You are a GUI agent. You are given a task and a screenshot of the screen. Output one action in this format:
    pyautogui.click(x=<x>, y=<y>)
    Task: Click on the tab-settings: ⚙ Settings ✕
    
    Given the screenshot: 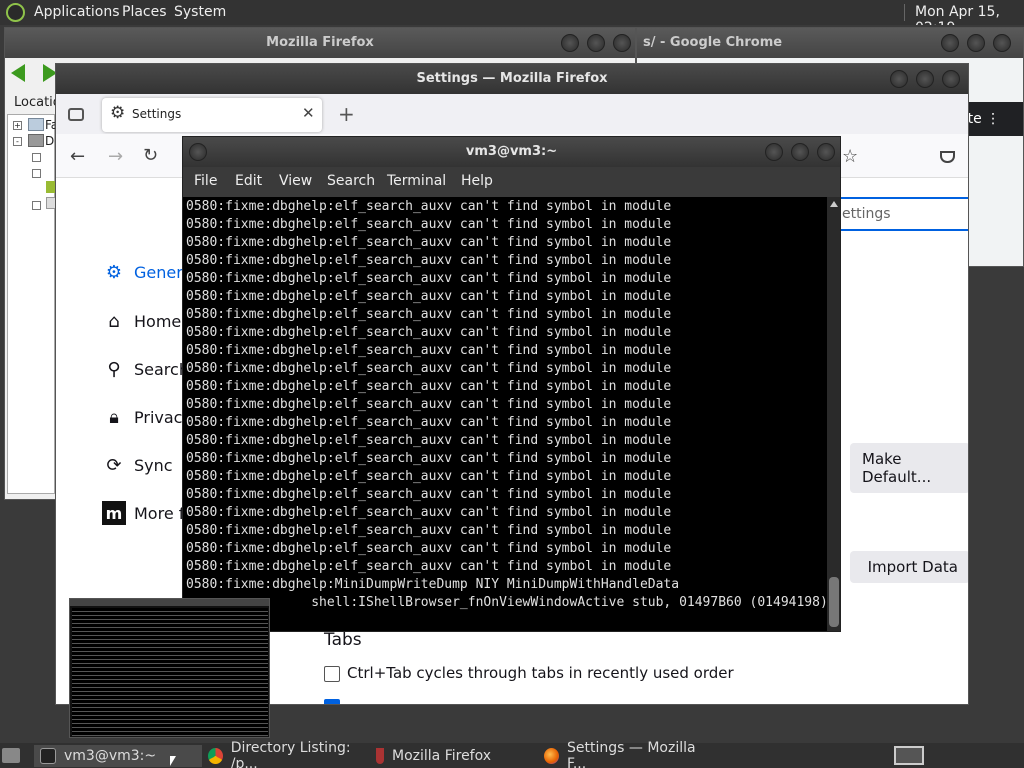 What is the action you would take?
    pyautogui.click(x=212, y=115)
    